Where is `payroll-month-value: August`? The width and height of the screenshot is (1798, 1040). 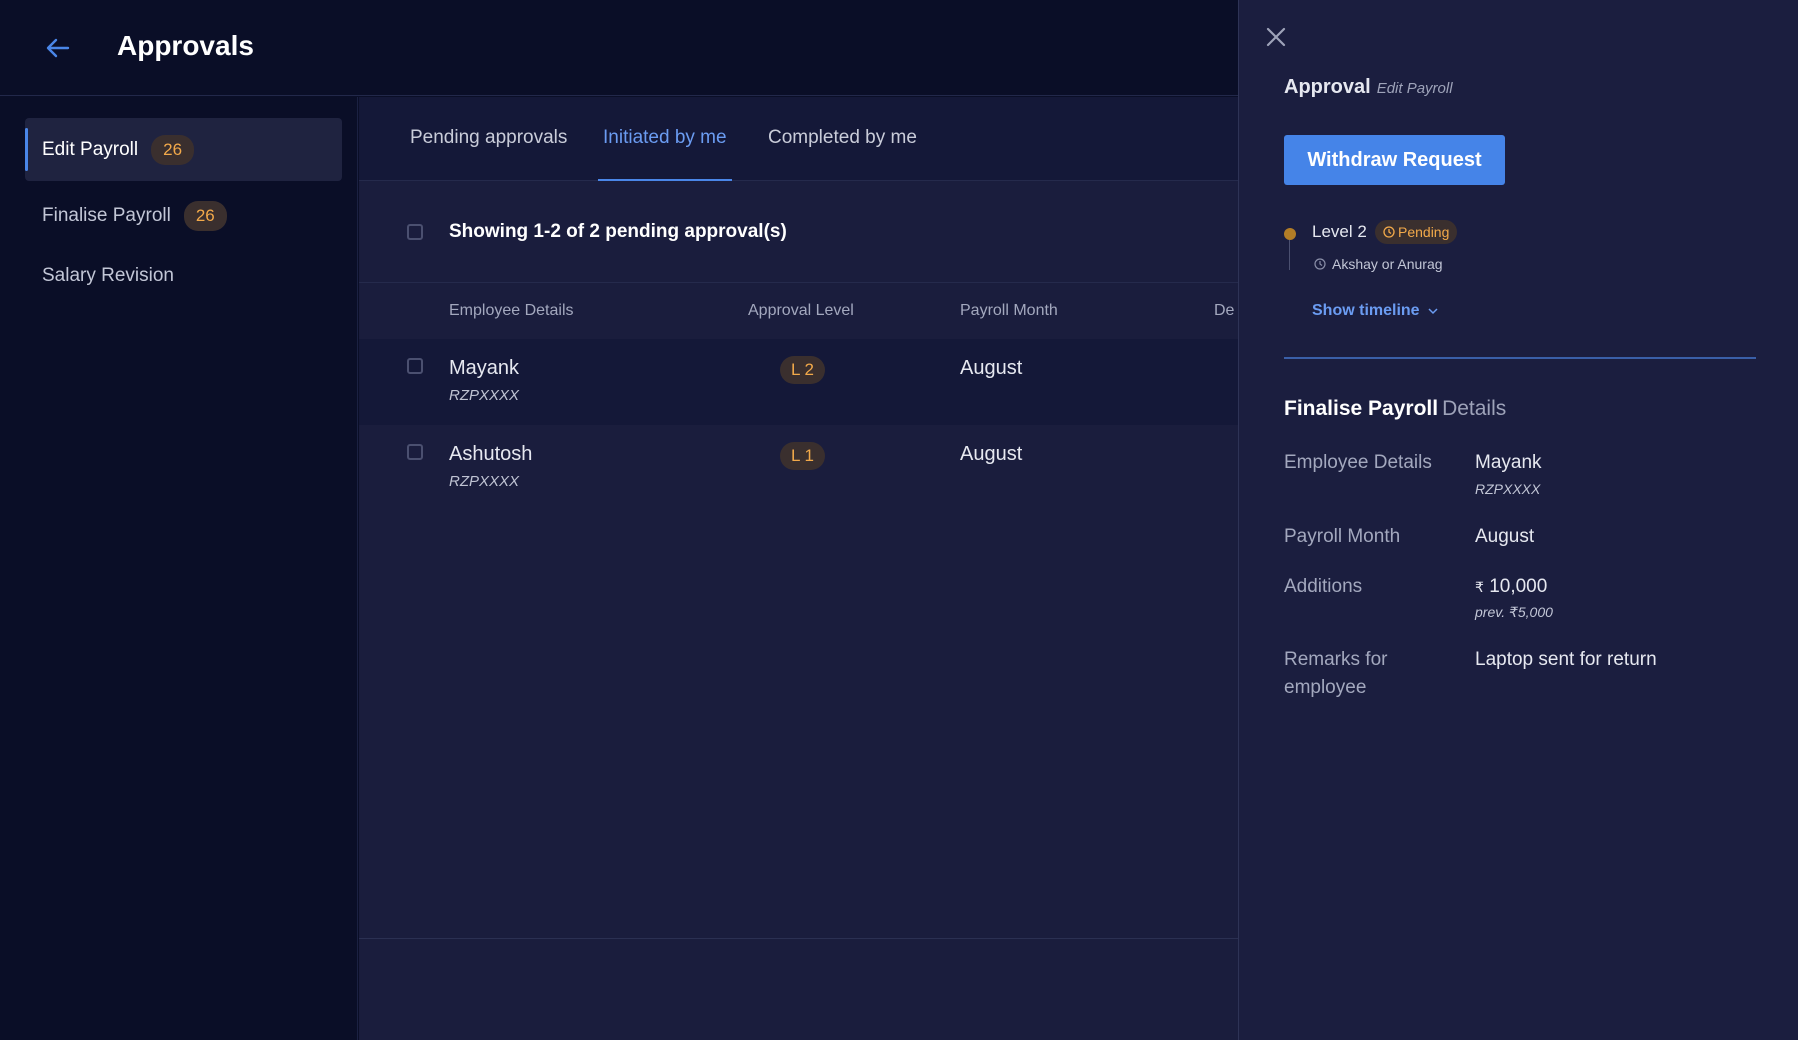 payroll-month-value: August is located at coordinates (1505, 536).